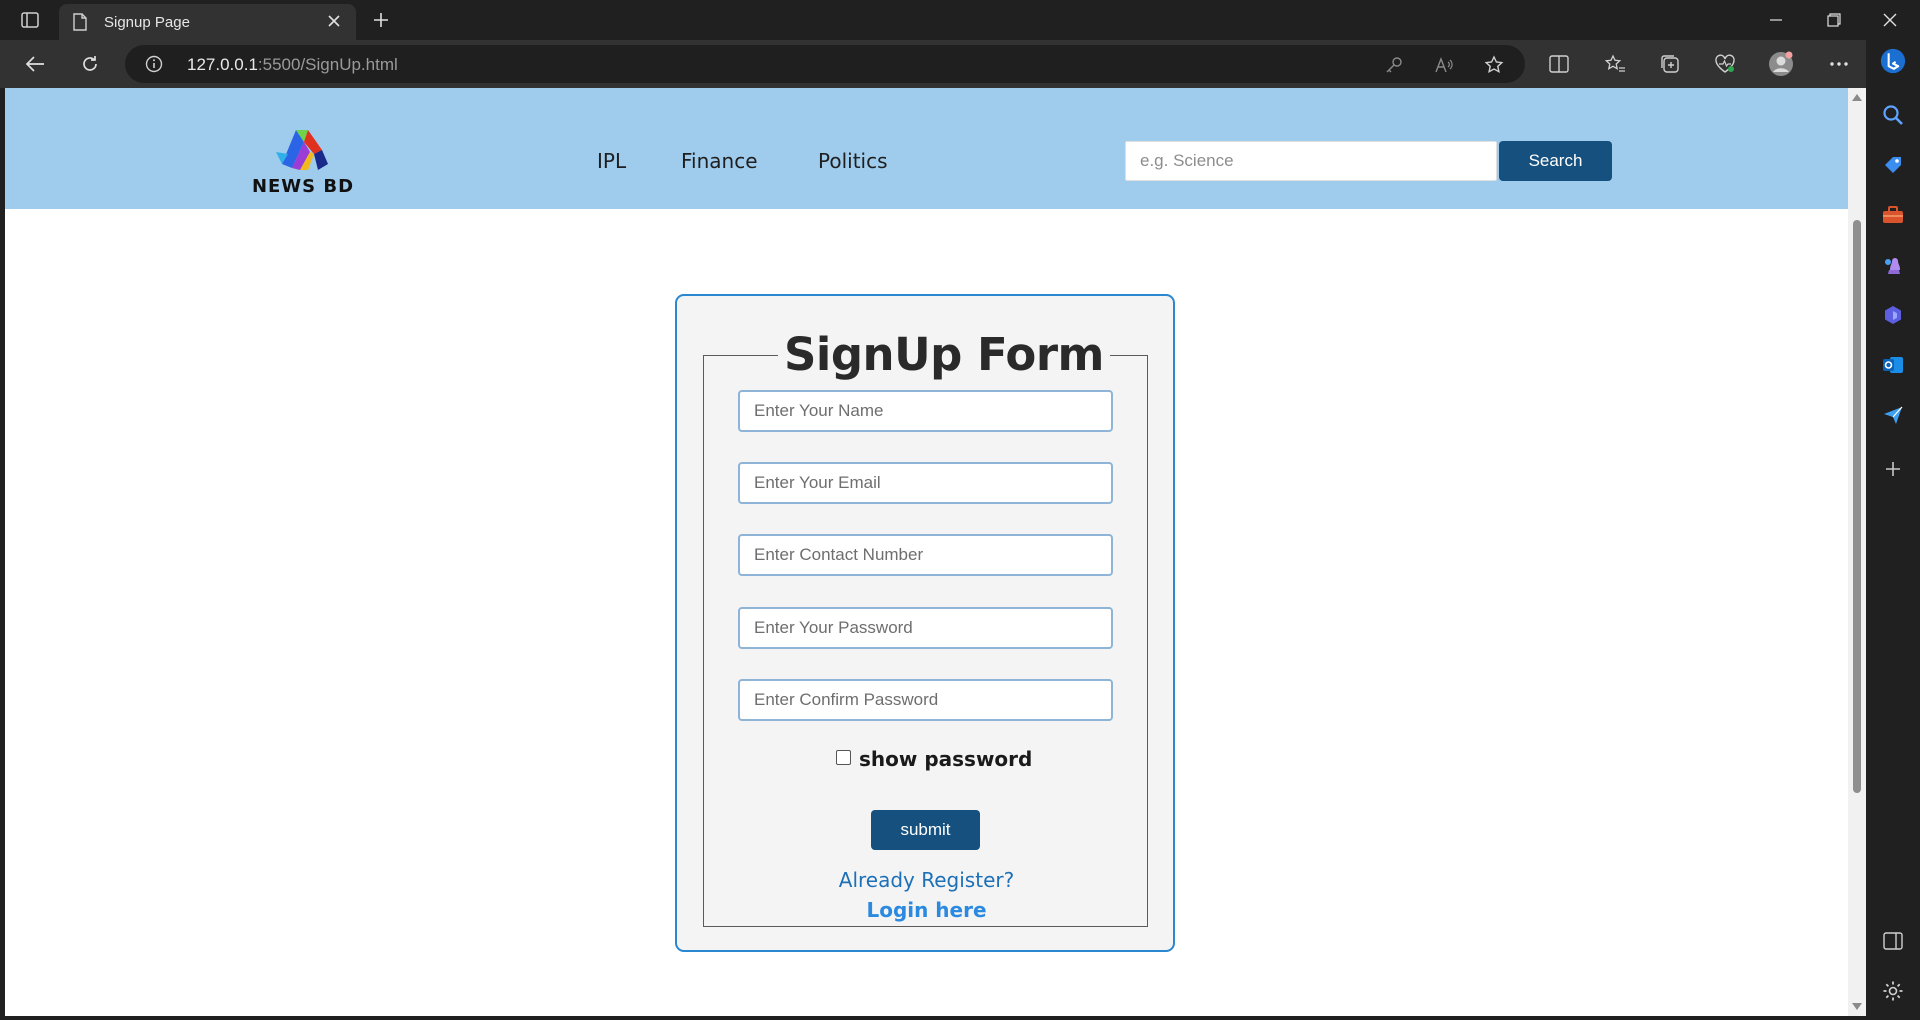 This screenshot has height=1020, width=1920. I want to click on copilot-icon, so click(1893, 61).